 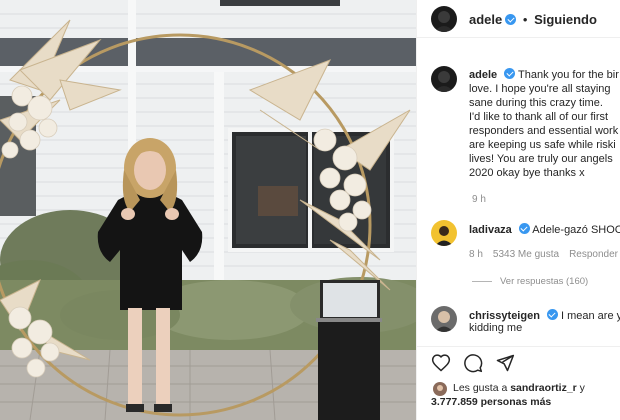 What do you see at coordinates (544, 74) in the screenshot?
I see `caption-line-1: adele Thank you for the bir` at bounding box center [544, 74].